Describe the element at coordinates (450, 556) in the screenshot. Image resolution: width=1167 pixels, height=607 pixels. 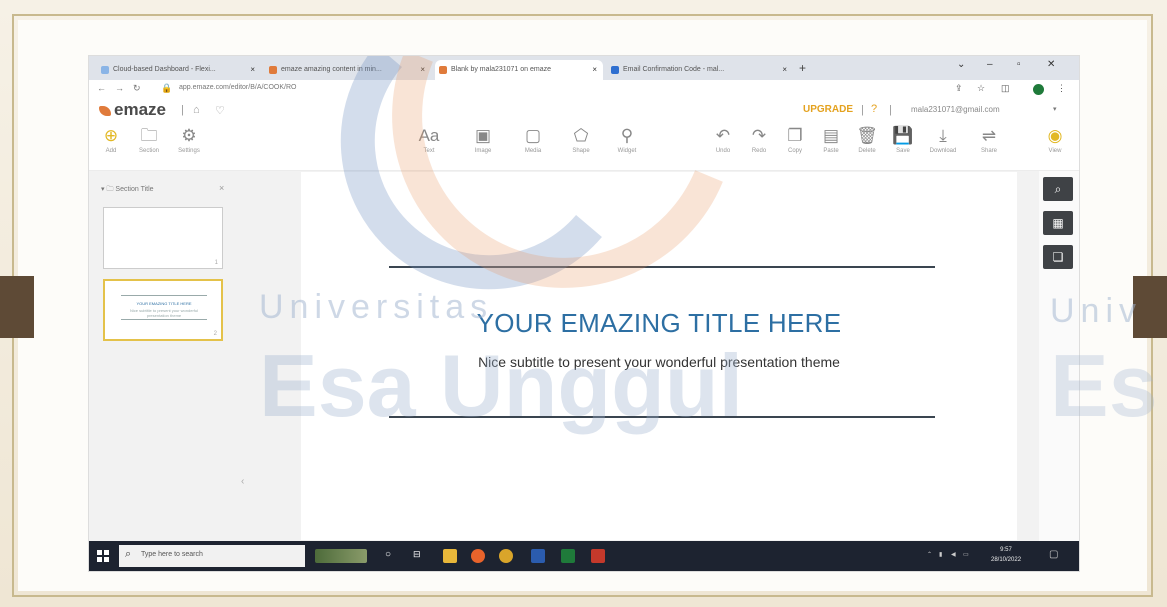
I see `file-explorer-icon` at that location.